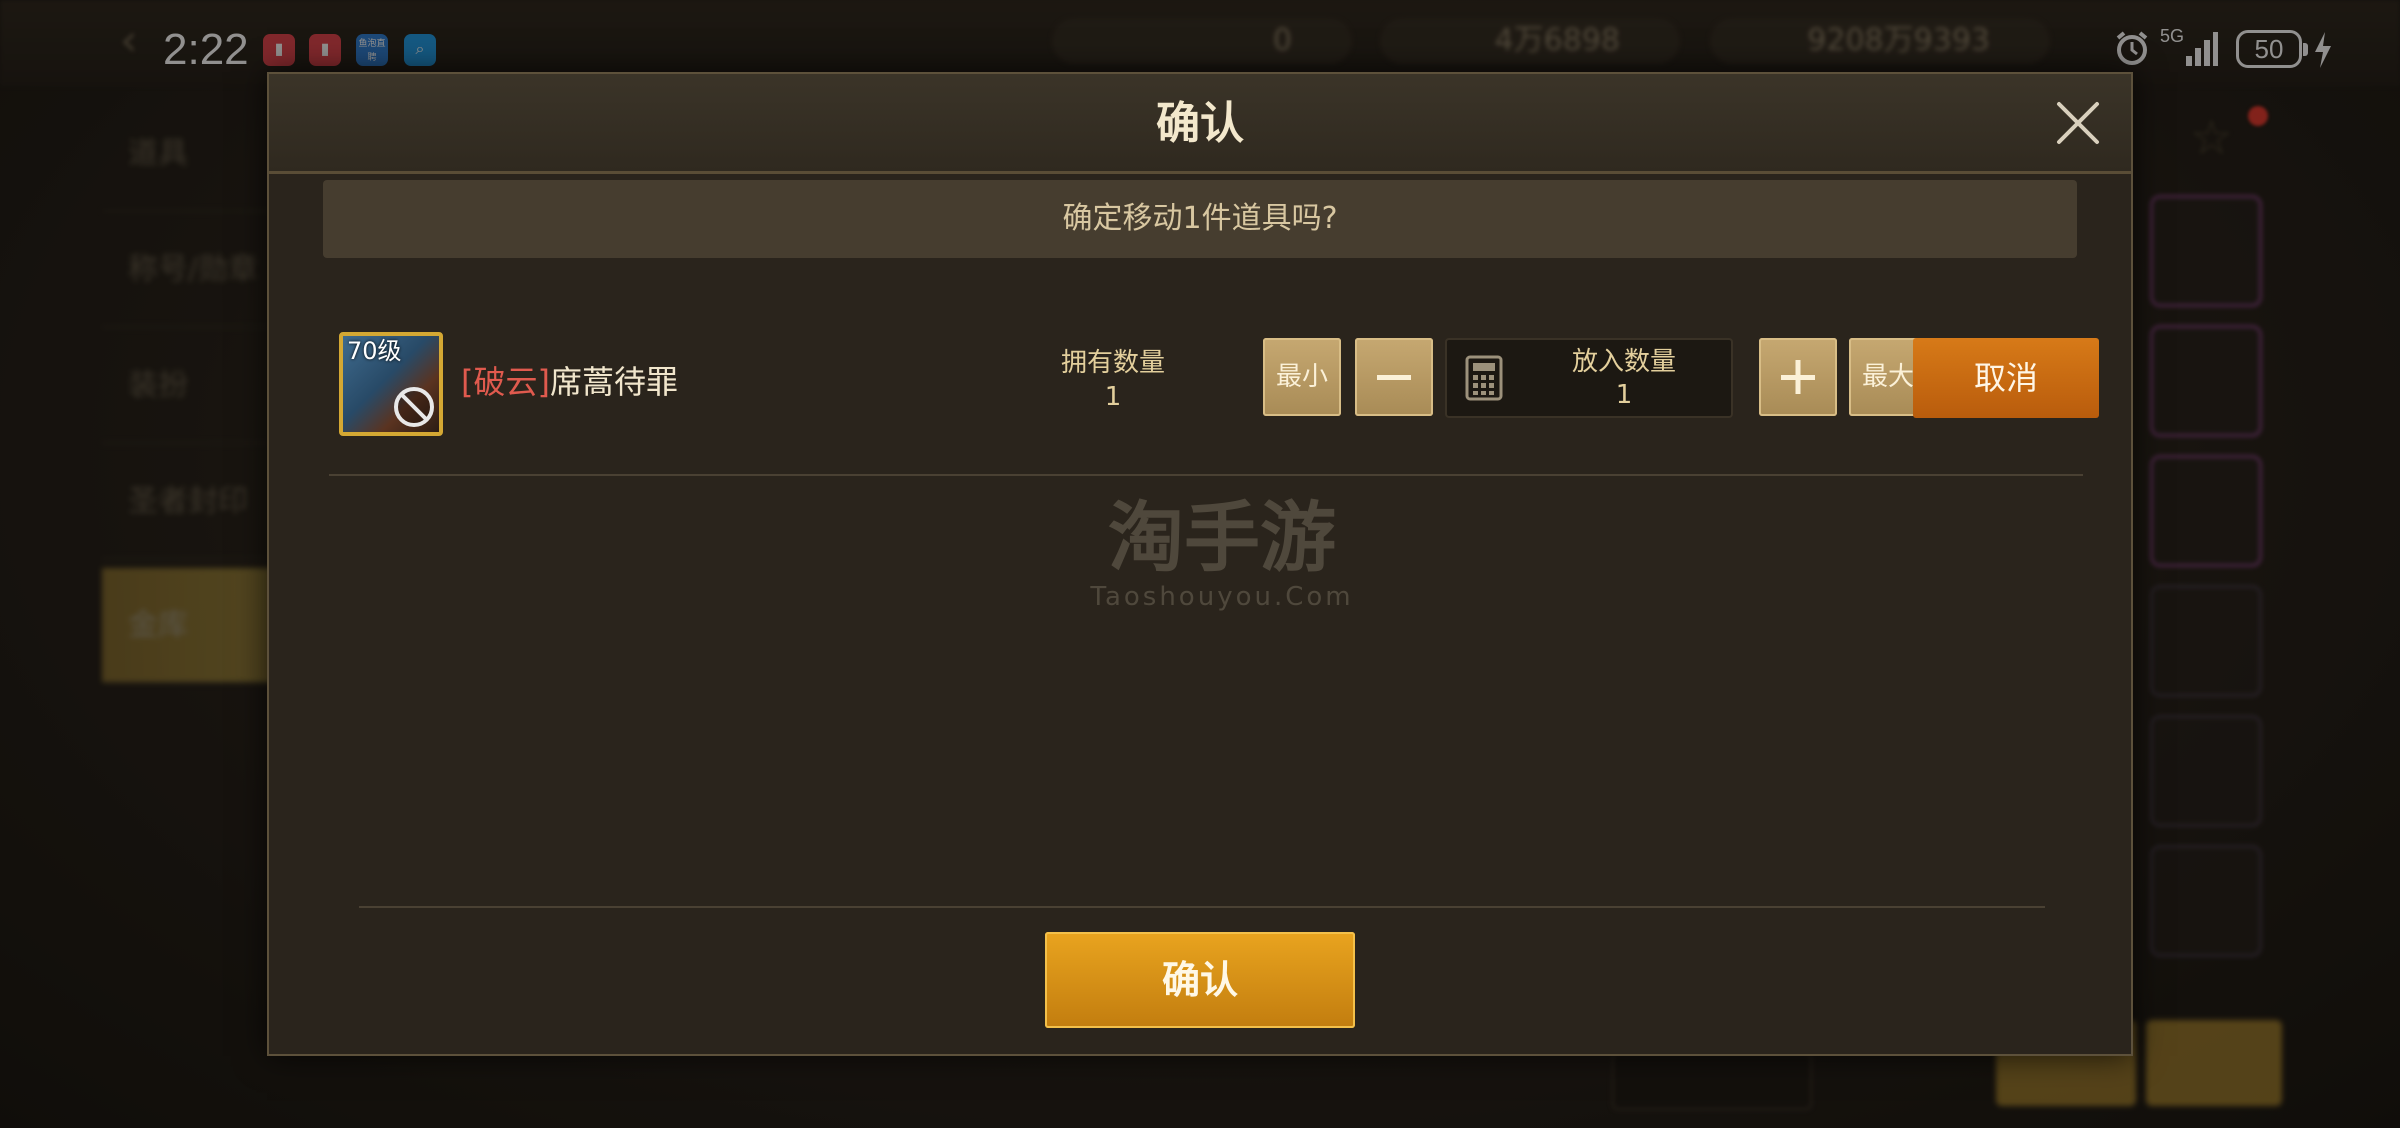 This screenshot has width=2400, height=1128. I want to click on item-row: 70级 [破云]席蒿待罪 拥有数量 1 最小 放入数量 1 最大 取消, so click(1214, 401).